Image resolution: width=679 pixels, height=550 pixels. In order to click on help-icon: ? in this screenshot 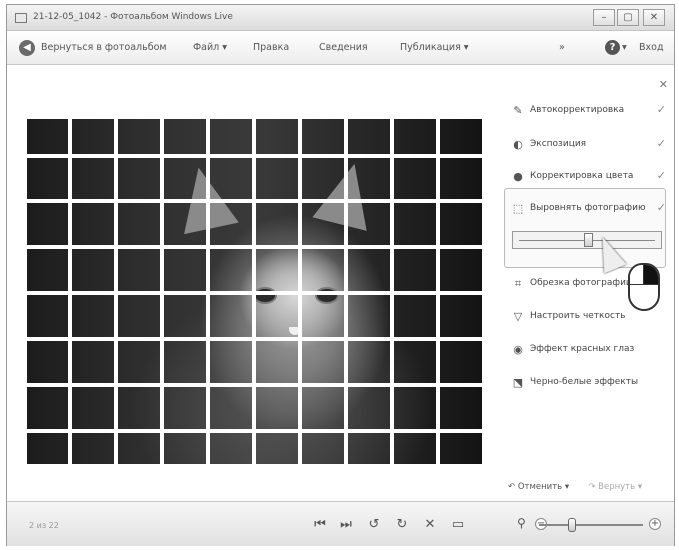, I will do `click(612, 47)`.